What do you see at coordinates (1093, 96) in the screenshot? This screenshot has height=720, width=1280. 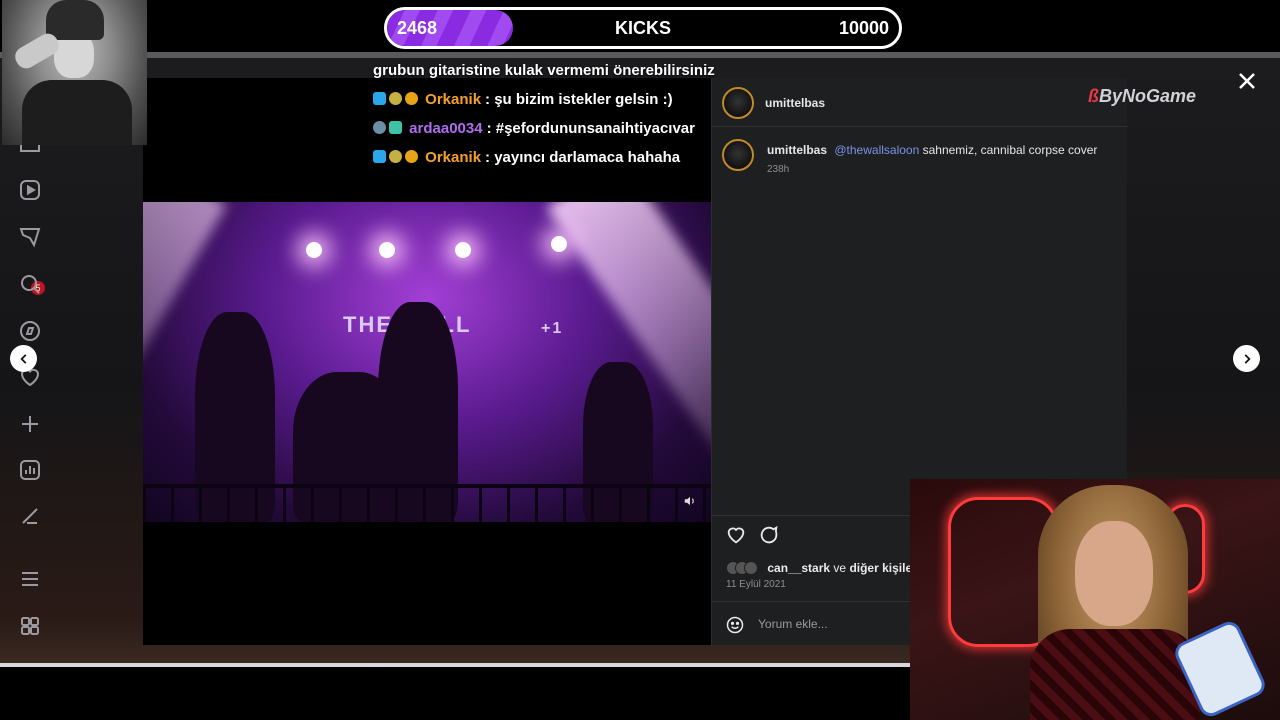 I see `logo-mark: ß` at bounding box center [1093, 96].